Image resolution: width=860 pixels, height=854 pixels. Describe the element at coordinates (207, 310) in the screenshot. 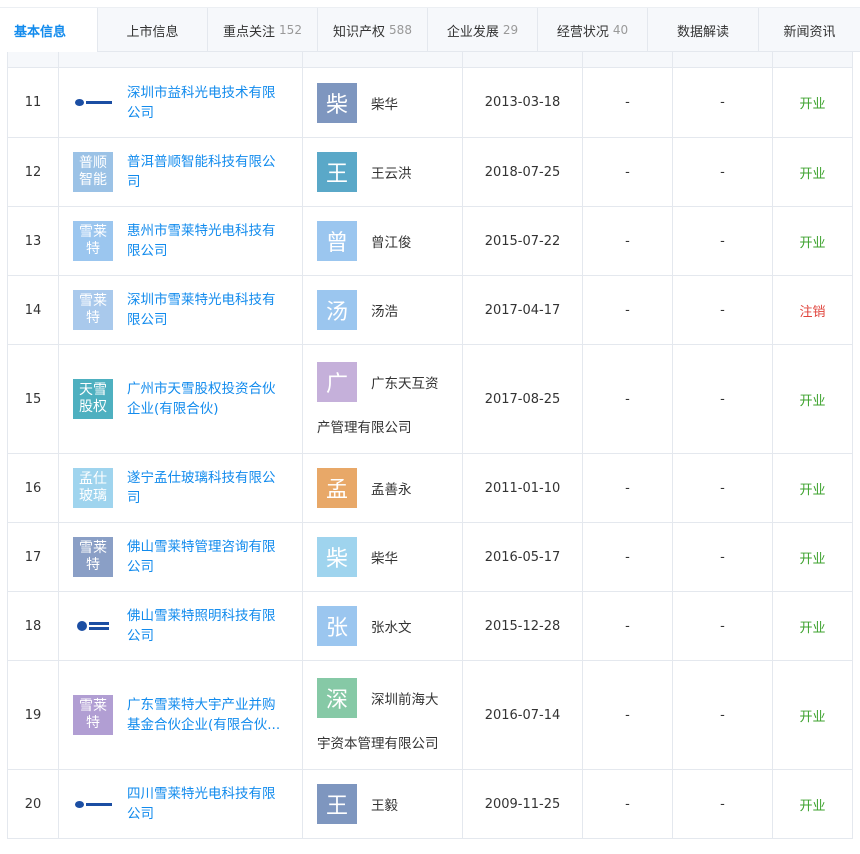

I see `company-name-link: 深圳市雪莱特光电科技有限公司` at that location.